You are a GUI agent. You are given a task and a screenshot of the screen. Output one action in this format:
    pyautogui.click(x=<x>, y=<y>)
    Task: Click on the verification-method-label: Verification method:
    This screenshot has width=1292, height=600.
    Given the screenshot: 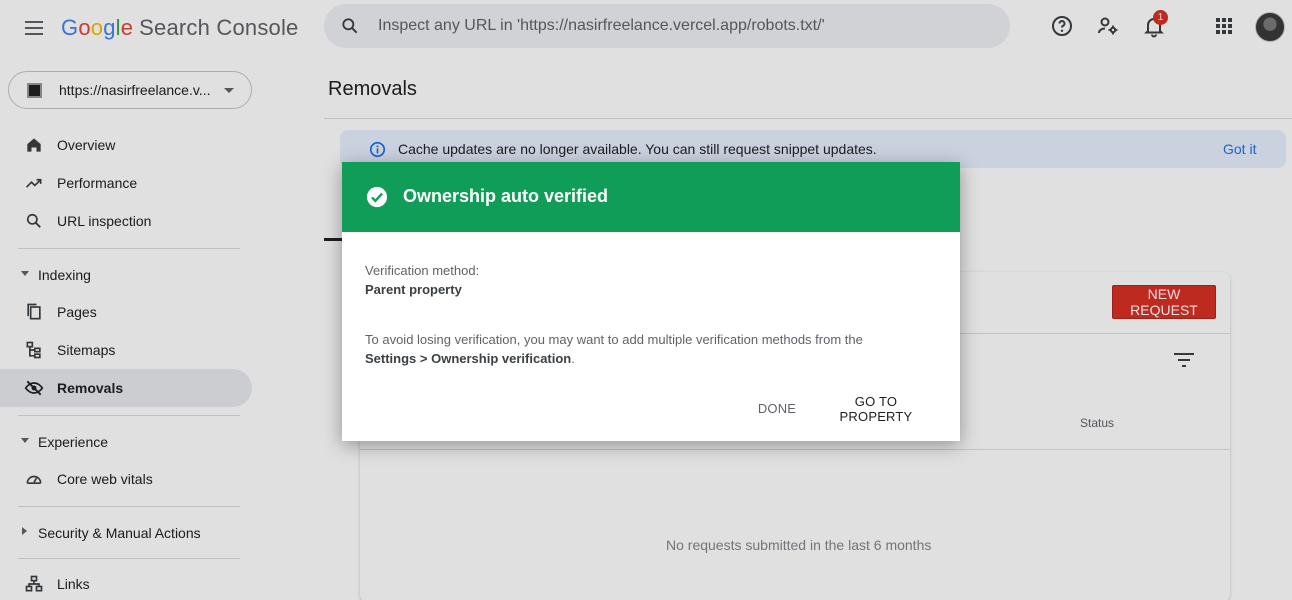 What is the action you would take?
    pyautogui.click(x=422, y=270)
    